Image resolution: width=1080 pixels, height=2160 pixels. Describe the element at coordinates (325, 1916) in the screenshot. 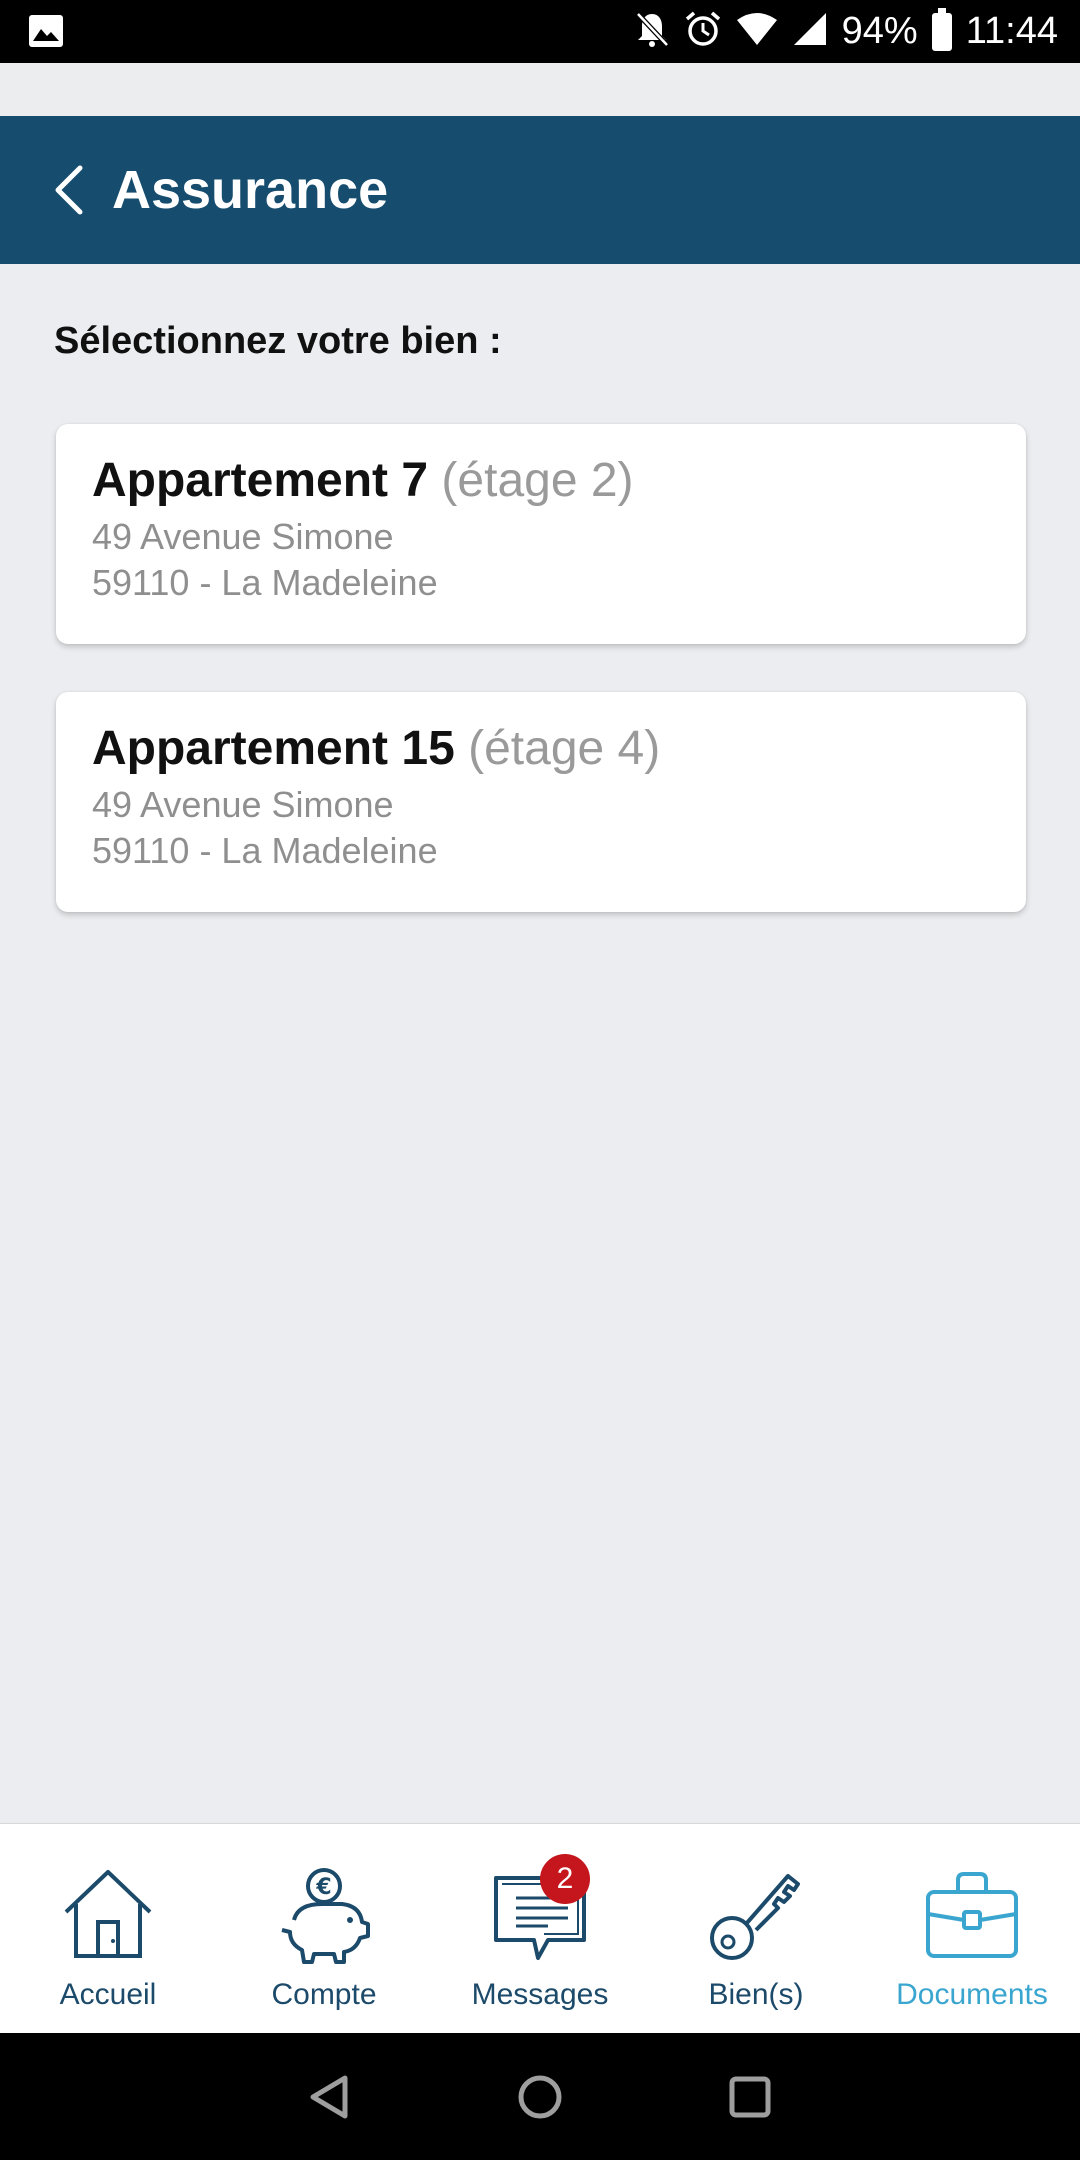

I see `piggy-bank-euro-icon: €` at that location.